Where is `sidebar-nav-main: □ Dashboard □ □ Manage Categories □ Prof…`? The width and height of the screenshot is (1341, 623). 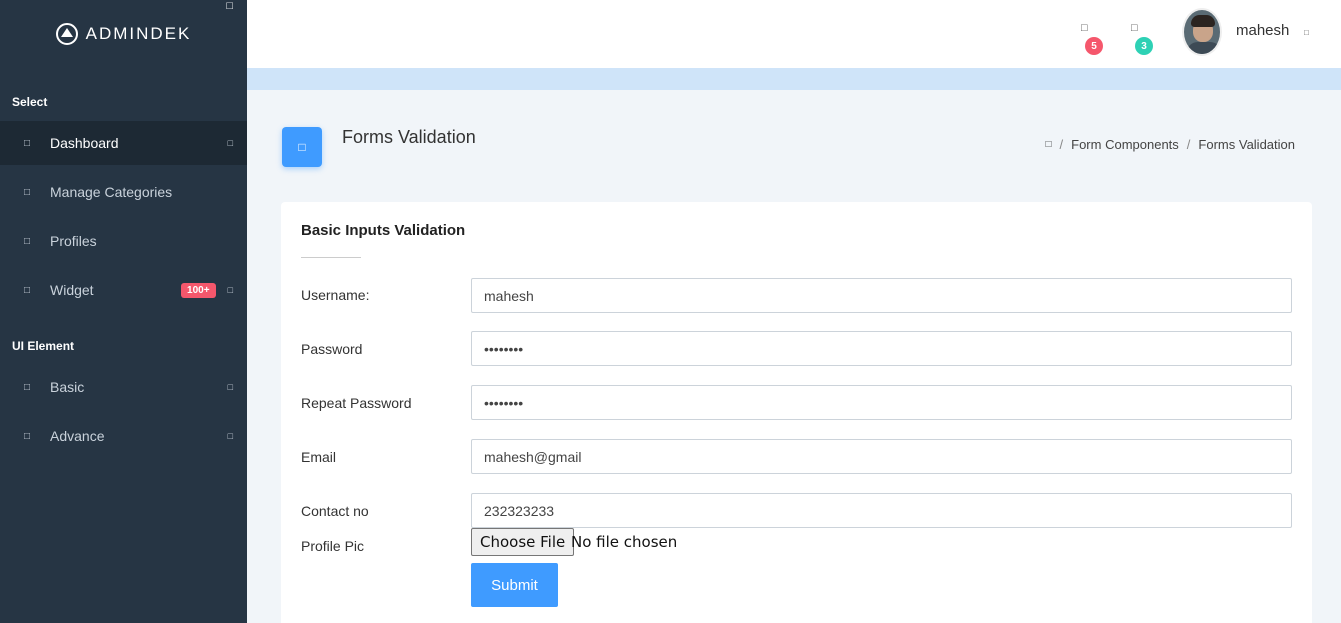
sidebar-nav-main: □ Dashboard □ □ Manage Categories □ Prof… is located at coordinates (123, 216).